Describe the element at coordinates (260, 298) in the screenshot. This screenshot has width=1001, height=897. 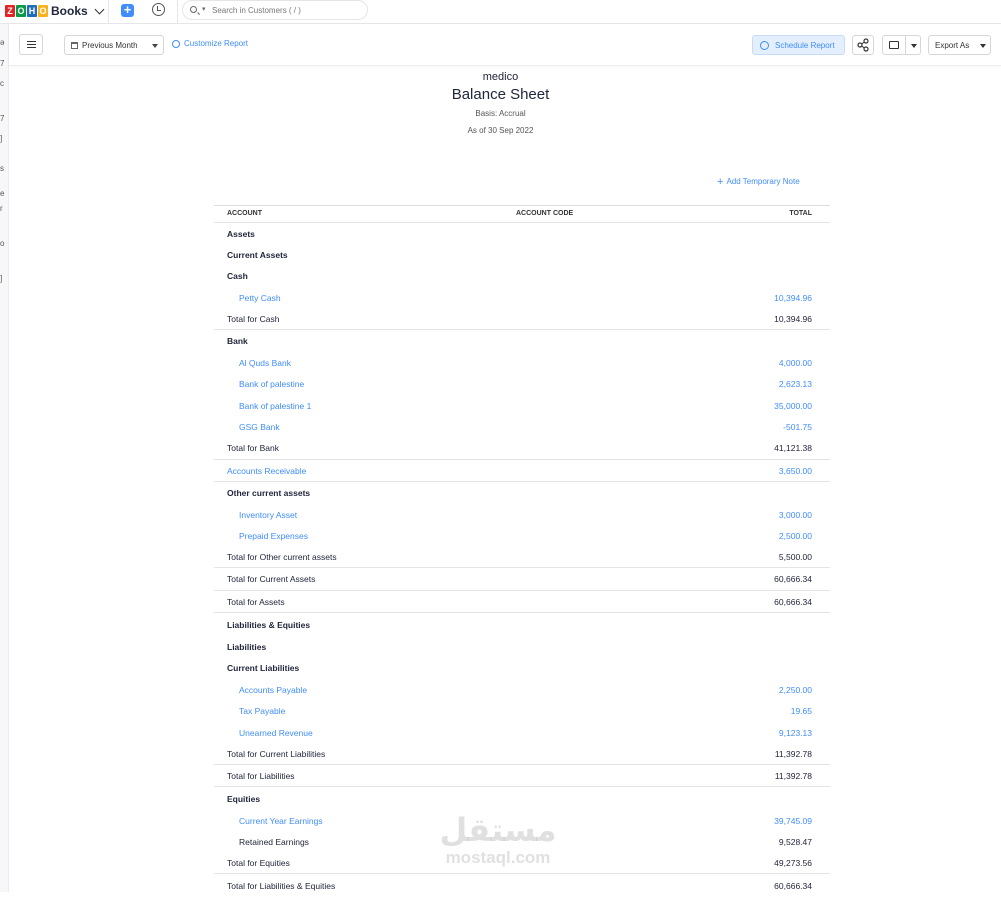
I see `row-label: Petty Cash` at that location.